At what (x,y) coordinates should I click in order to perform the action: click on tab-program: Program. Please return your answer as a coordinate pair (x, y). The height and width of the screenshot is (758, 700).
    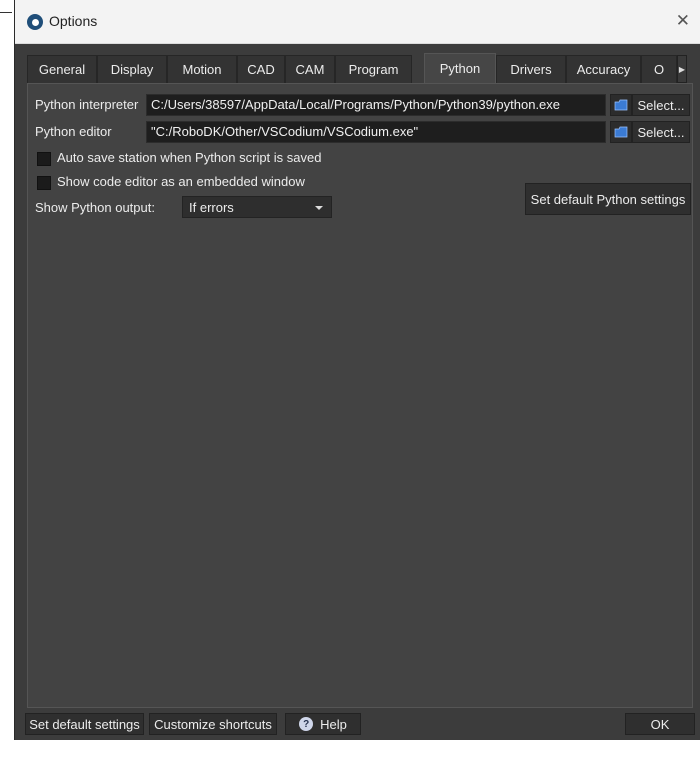
    Looking at the image, I should click on (373, 69).